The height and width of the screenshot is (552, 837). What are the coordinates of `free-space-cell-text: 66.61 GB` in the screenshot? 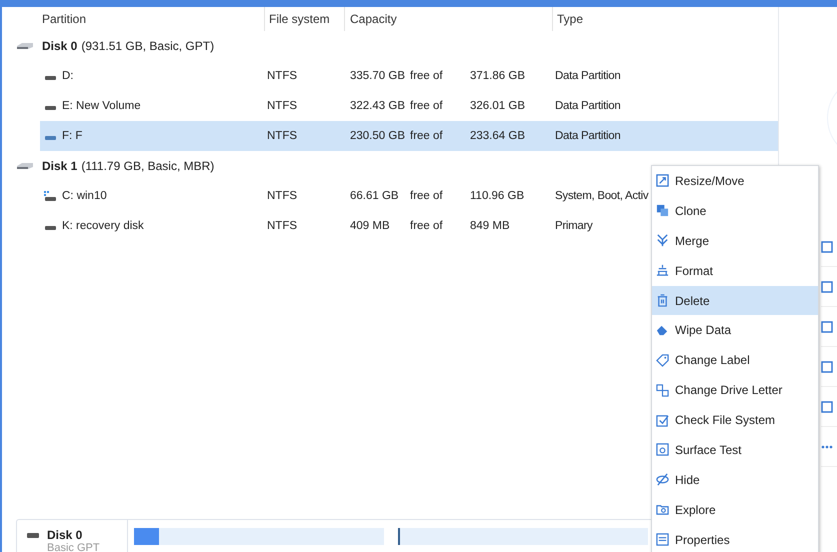 It's located at (375, 196).